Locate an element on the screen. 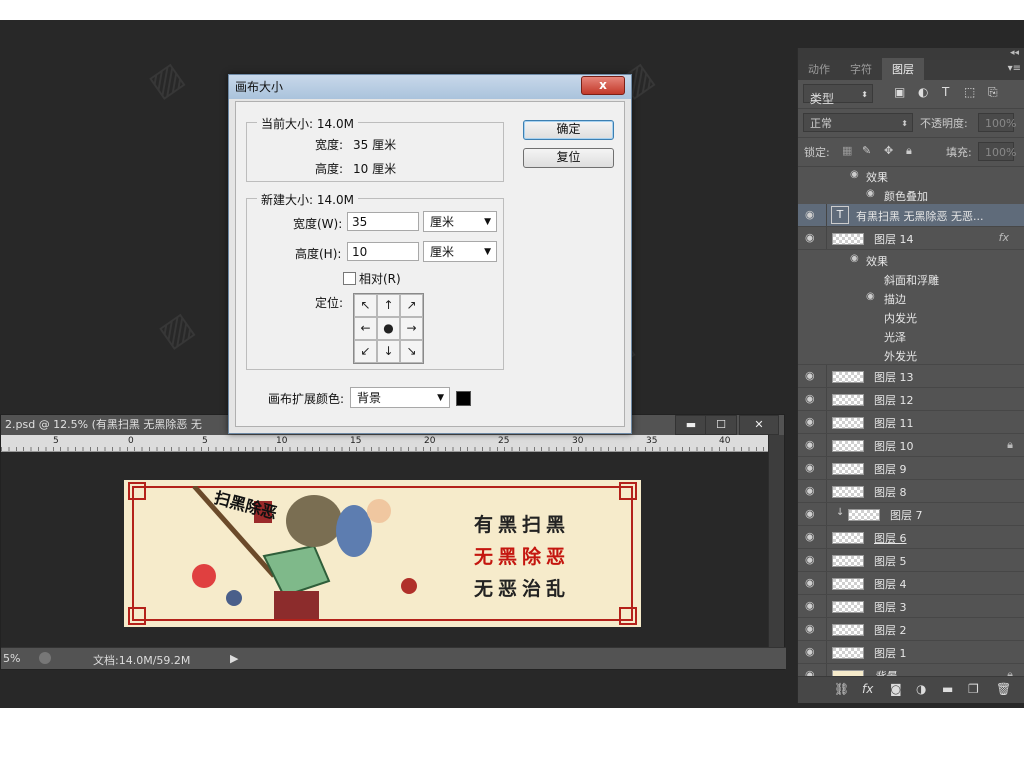 Image resolution: width=1024 pixels, height=768 pixels. effect-bevel-row: 斜面和浮雕 is located at coordinates (911, 278).